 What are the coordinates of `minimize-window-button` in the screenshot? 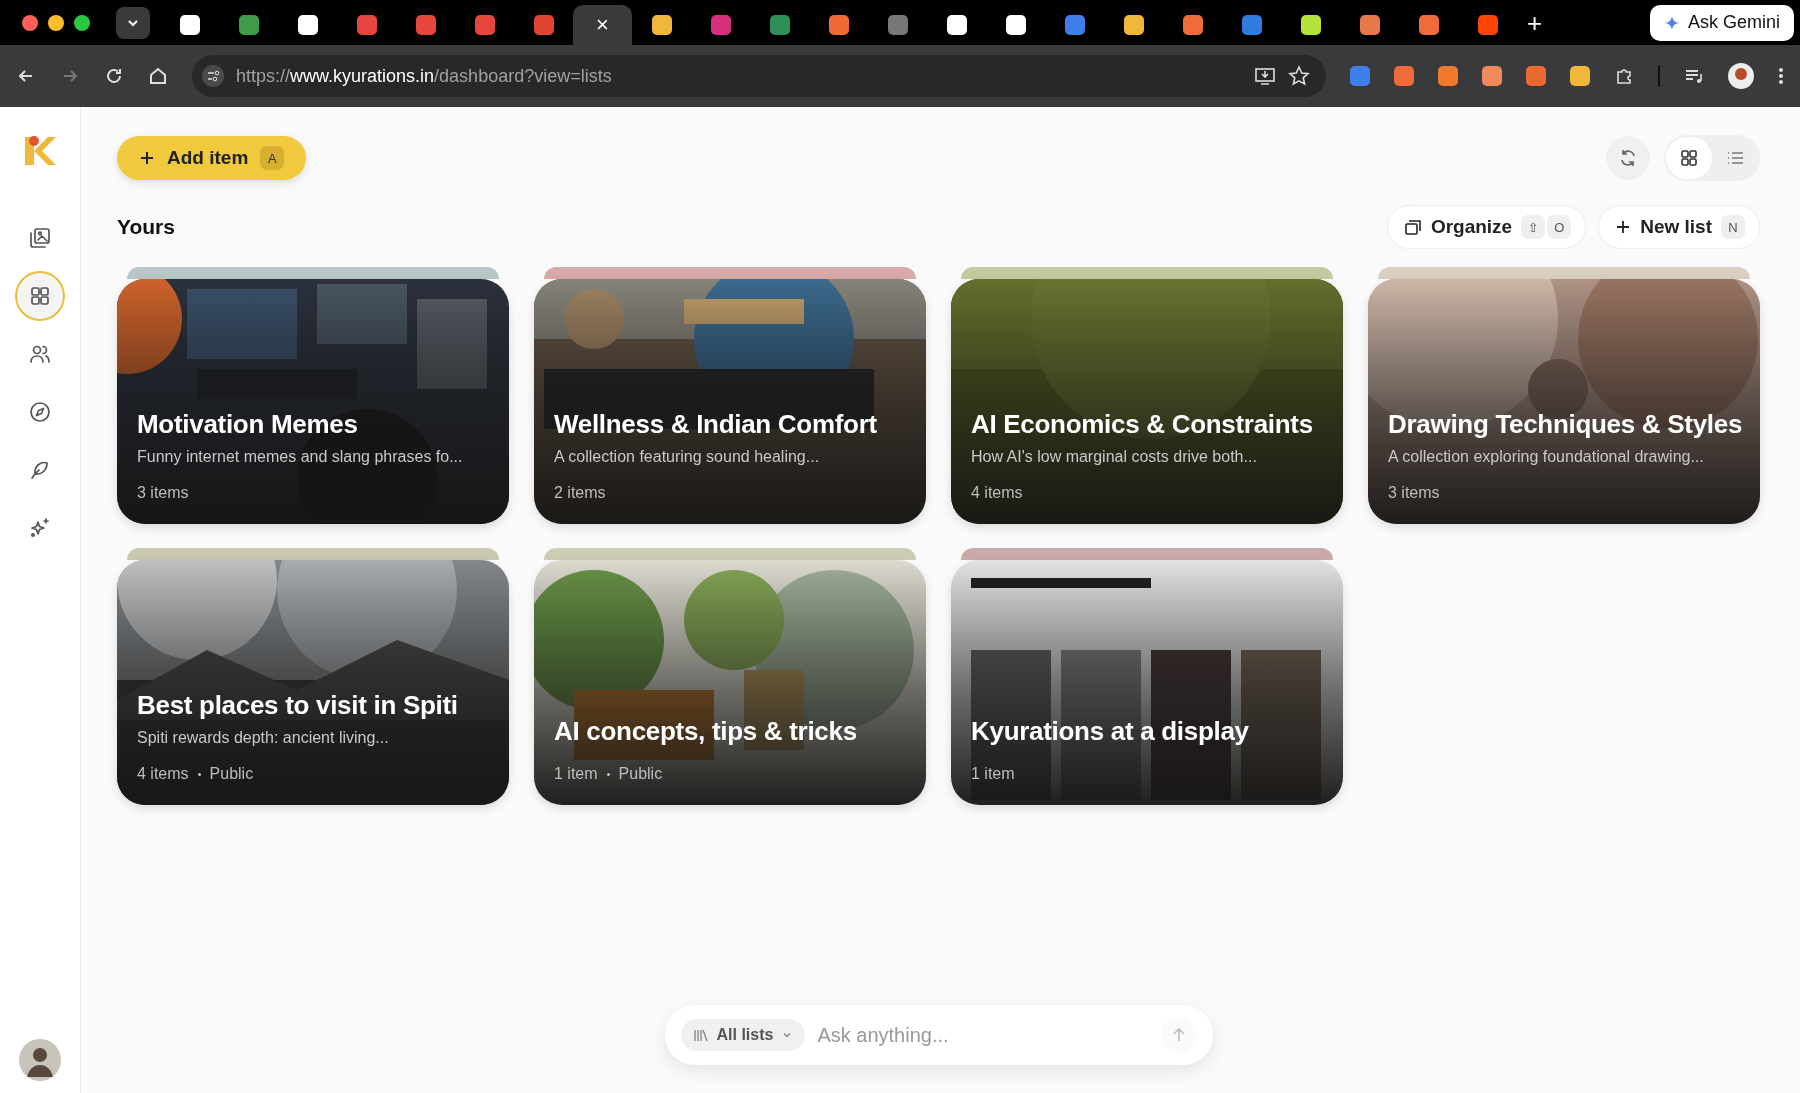 It's located at (56, 22).